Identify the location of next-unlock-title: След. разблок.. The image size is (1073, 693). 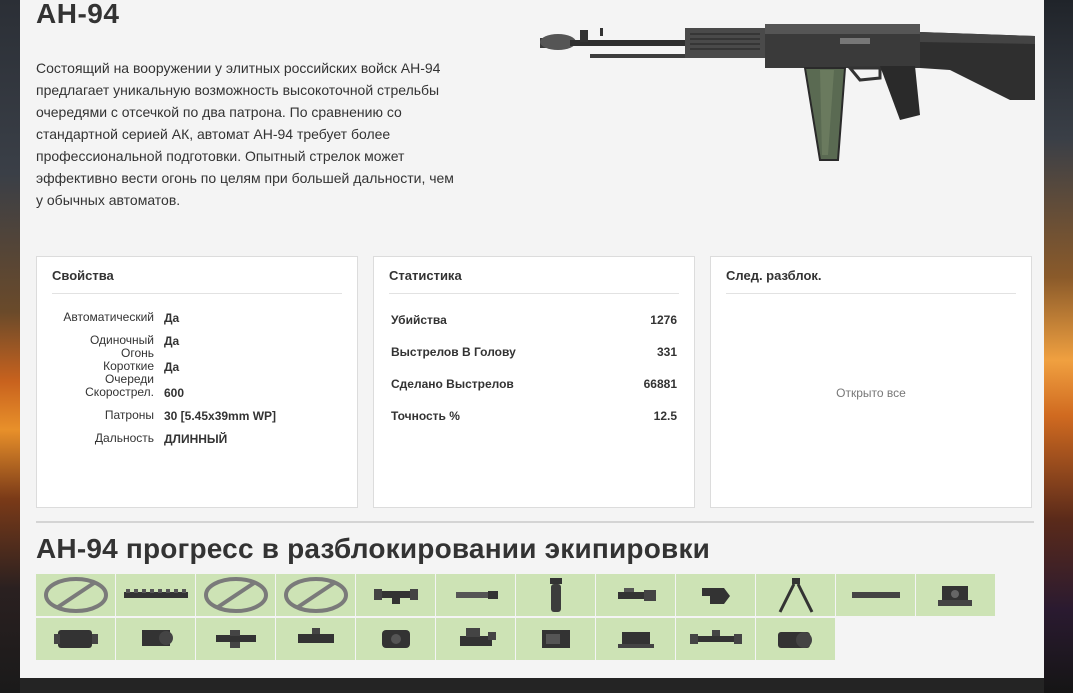
(871, 281).